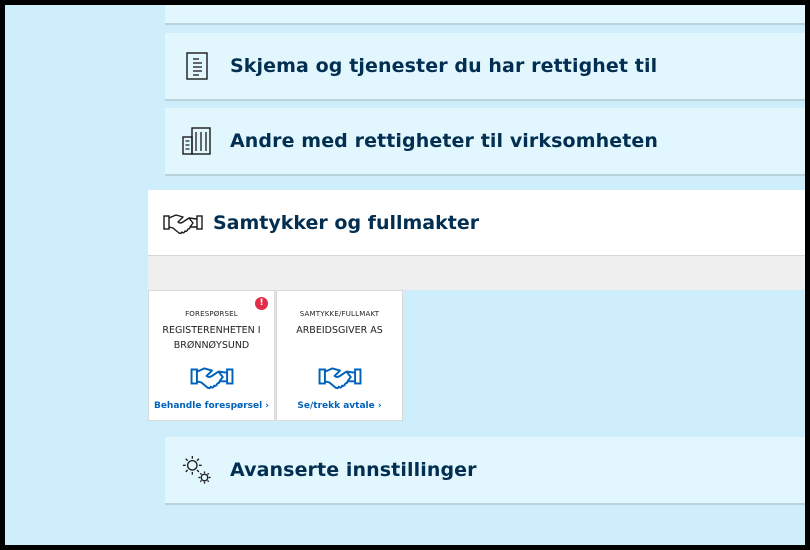 This screenshot has height=550, width=810. What do you see at coordinates (261, 303) in the screenshot?
I see `alert-badge: !` at bounding box center [261, 303].